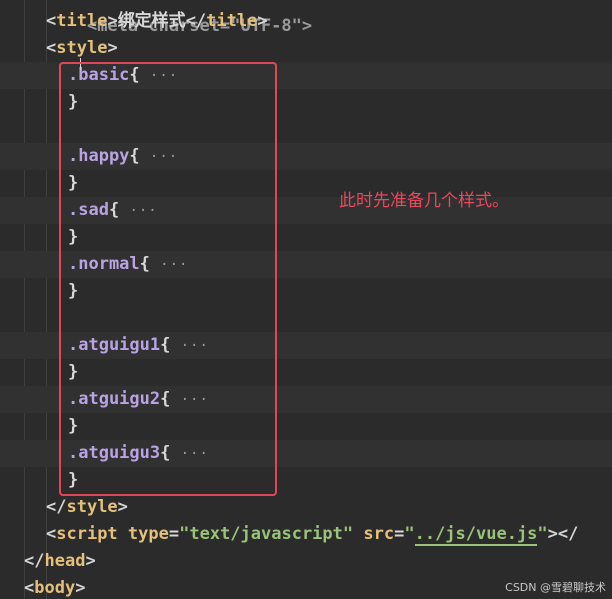  I want to click on end-tag-name-style: style, so click(92, 507).